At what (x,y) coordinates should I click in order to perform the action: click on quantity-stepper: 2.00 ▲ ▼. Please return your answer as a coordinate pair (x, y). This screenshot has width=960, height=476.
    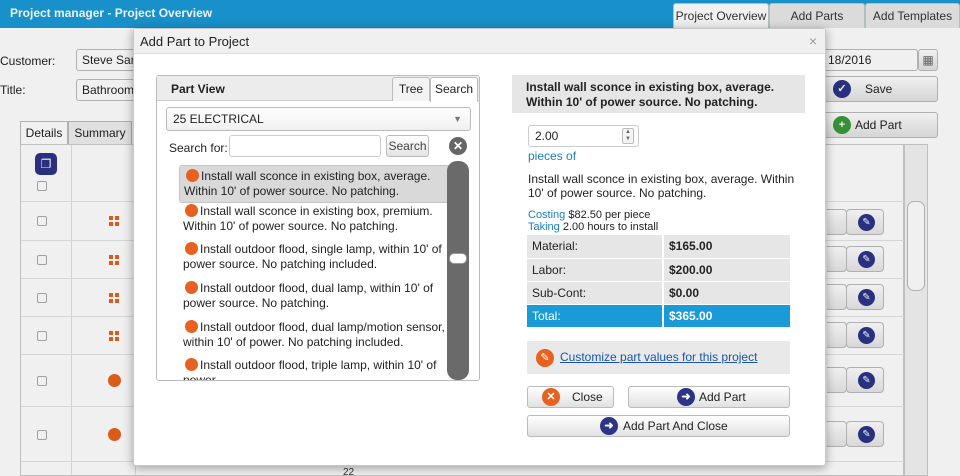
    Looking at the image, I should click on (583, 136).